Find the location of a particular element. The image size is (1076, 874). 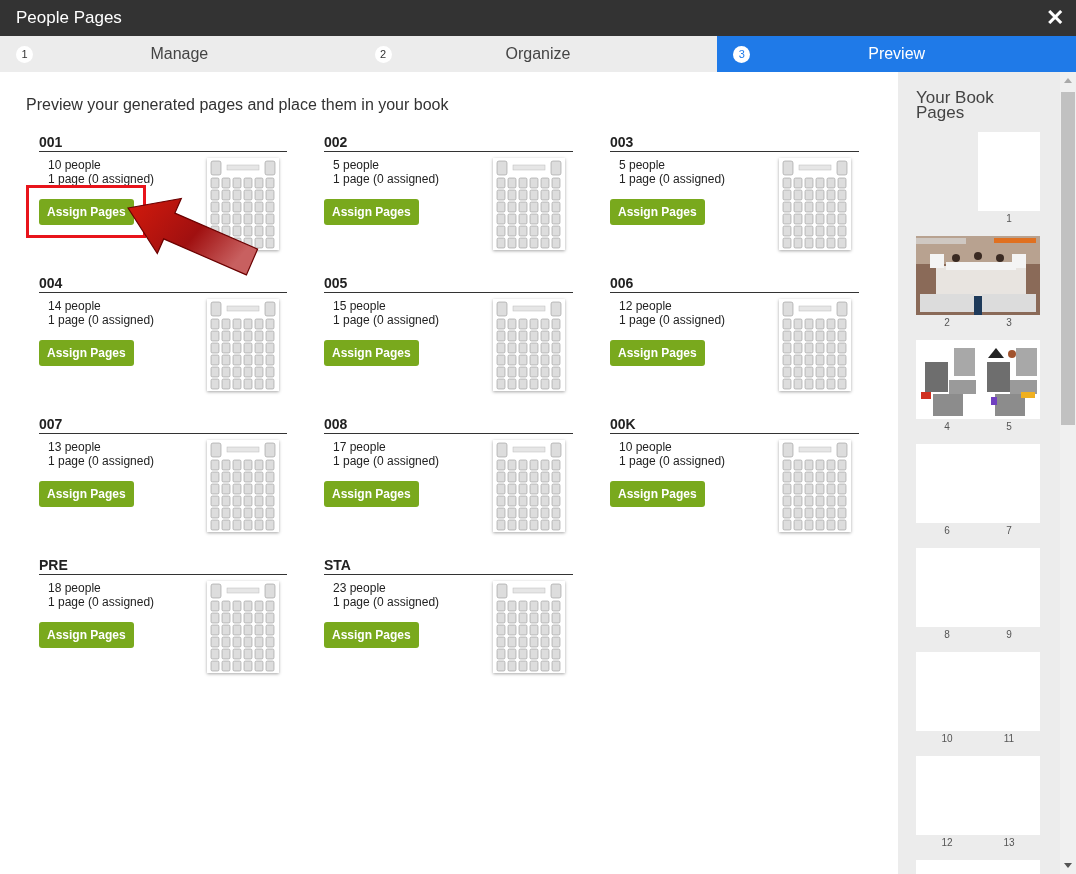

group-heading: 00K is located at coordinates (734, 425).